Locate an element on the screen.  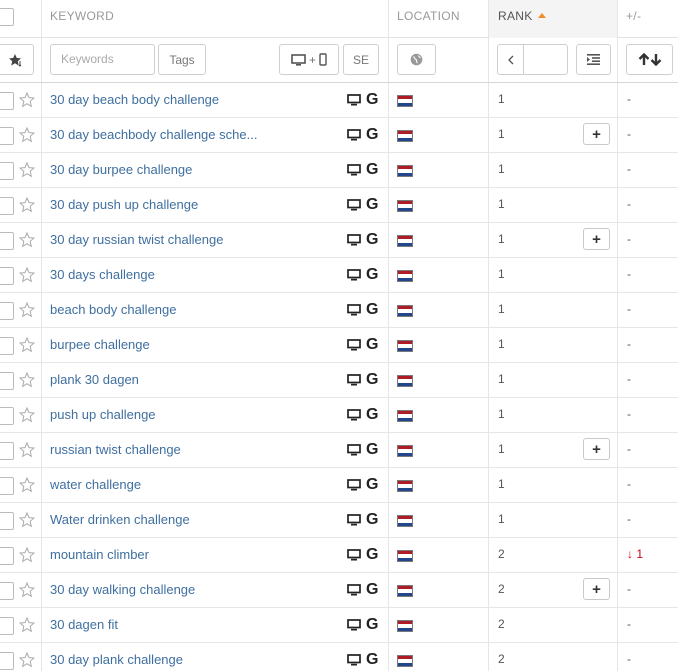
table-row: 30 day push up challenge G 1 - is located at coordinates (339, 205).